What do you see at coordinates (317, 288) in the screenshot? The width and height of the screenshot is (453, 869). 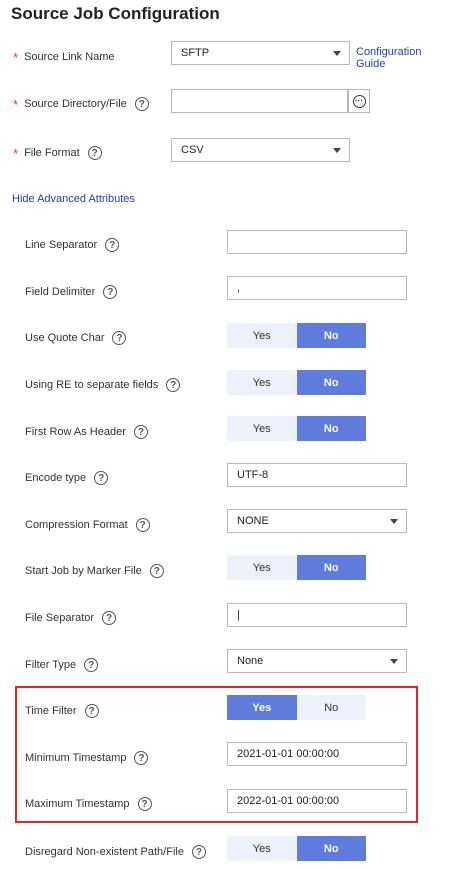 I see `field-delimiter-input: ,` at bounding box center [317, 288].